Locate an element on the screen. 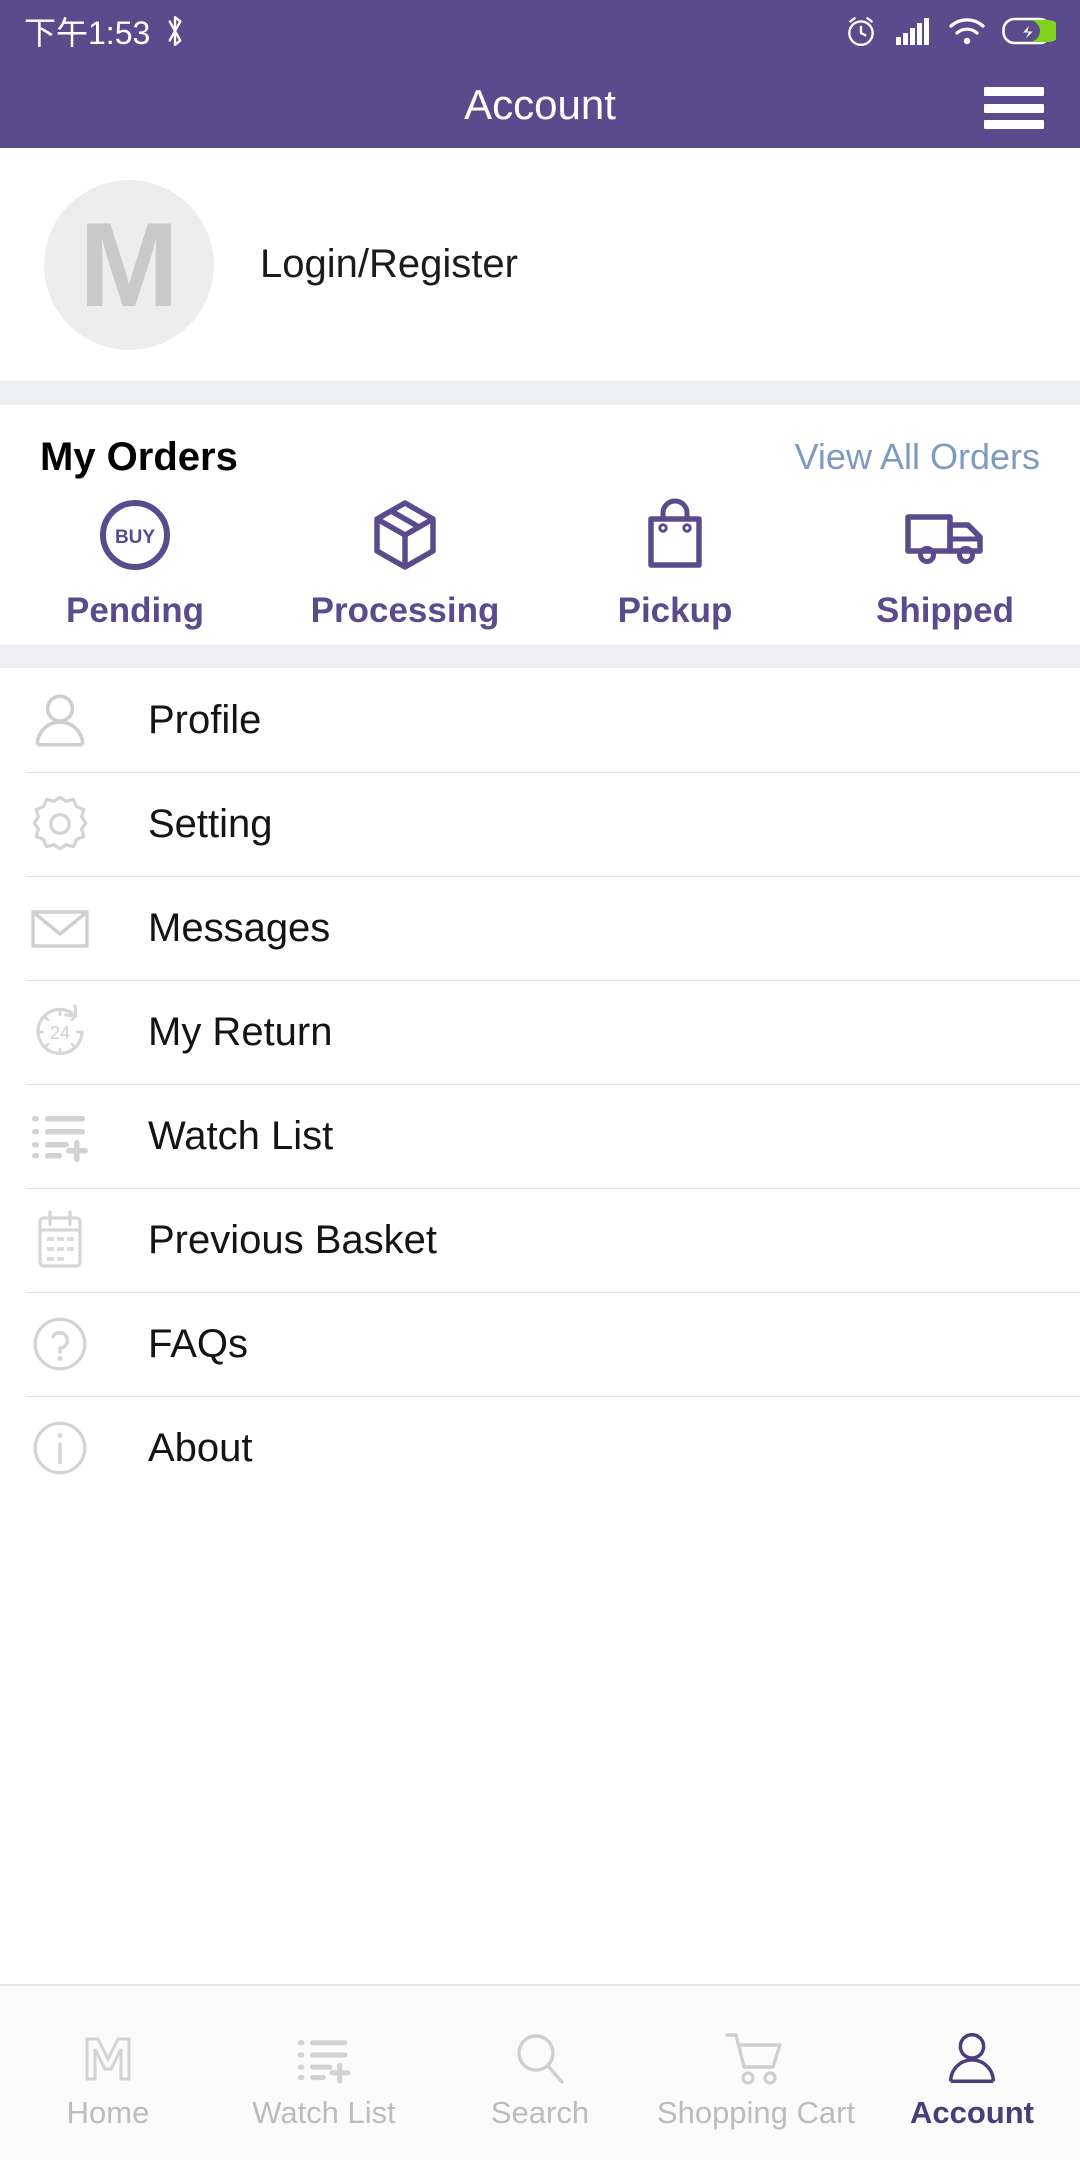 The height and width of the screenshot is (2160, 1080). nav-item-label: Shopping Cart is located at coordinates (756, 2112).